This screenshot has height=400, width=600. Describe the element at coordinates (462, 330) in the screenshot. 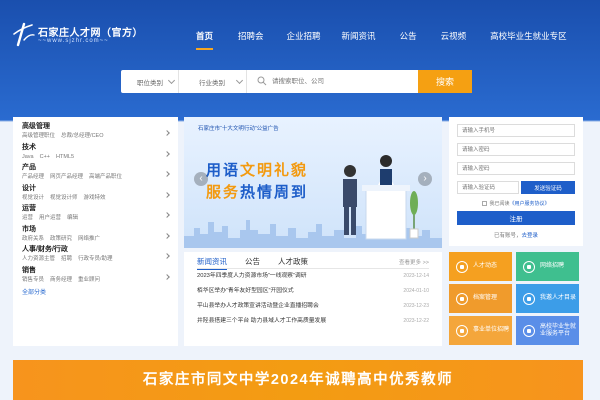

I see `institution-icon` at that location.